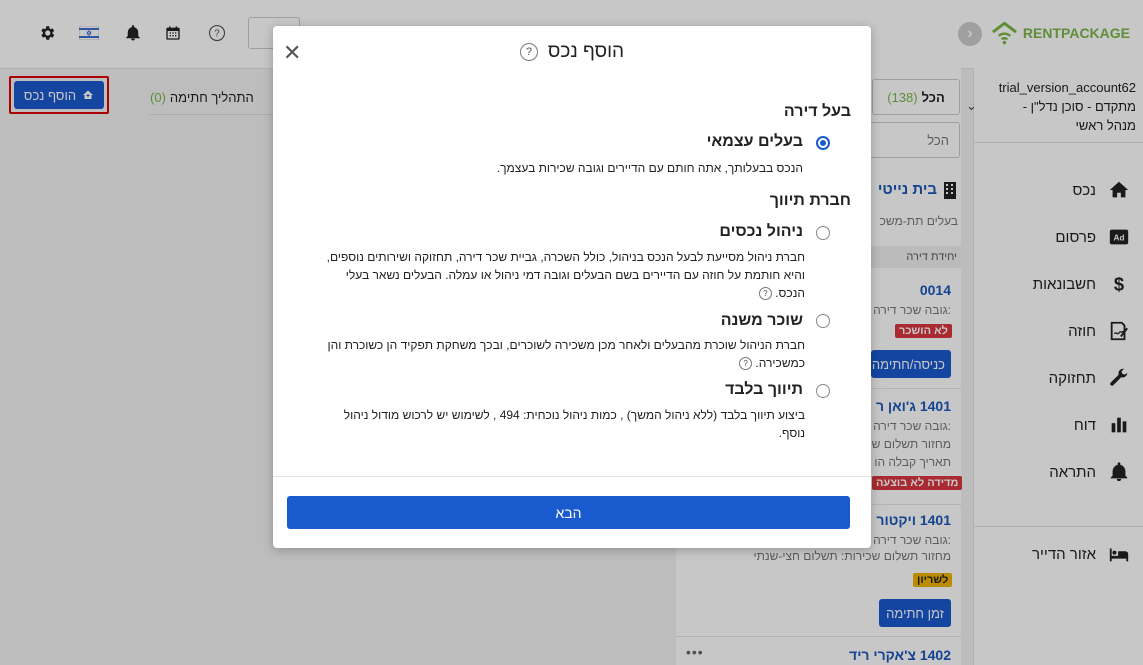  I want to click on radio-brokerage-only, so click(823, 391).